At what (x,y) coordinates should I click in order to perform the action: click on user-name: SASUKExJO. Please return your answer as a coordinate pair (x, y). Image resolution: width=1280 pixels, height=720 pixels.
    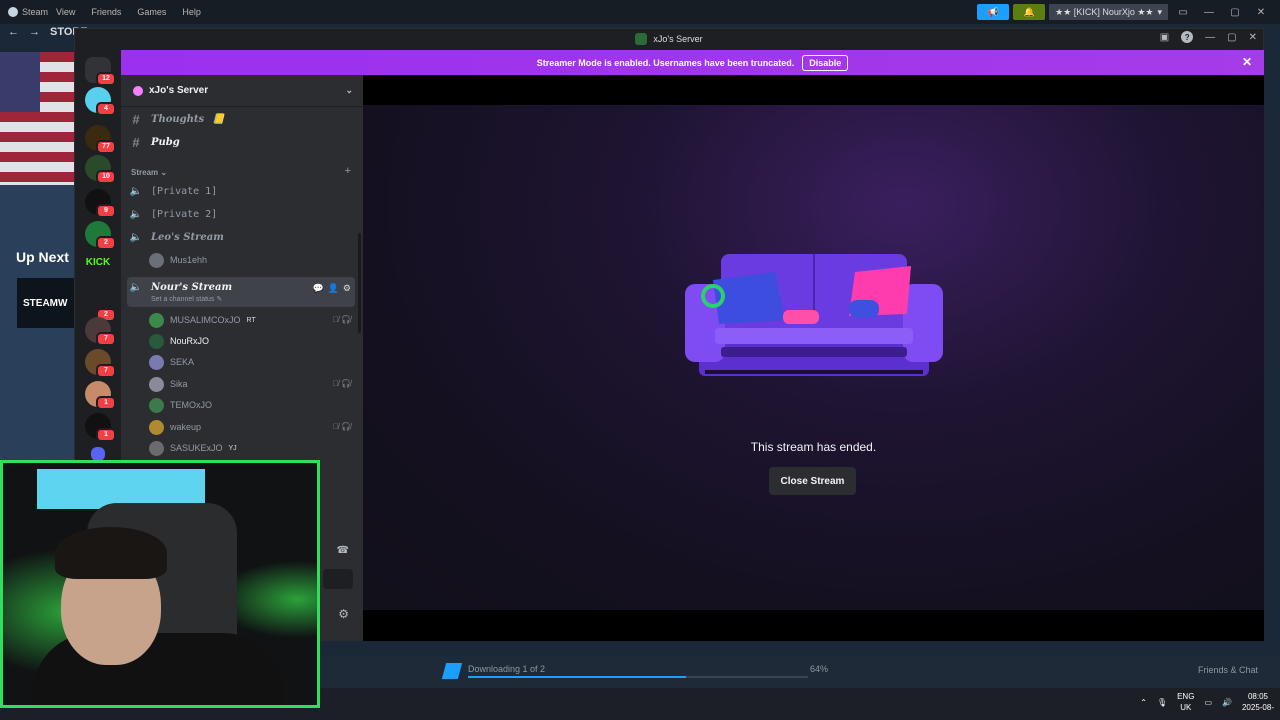
    Looking at the image, I should click on (196, 448).